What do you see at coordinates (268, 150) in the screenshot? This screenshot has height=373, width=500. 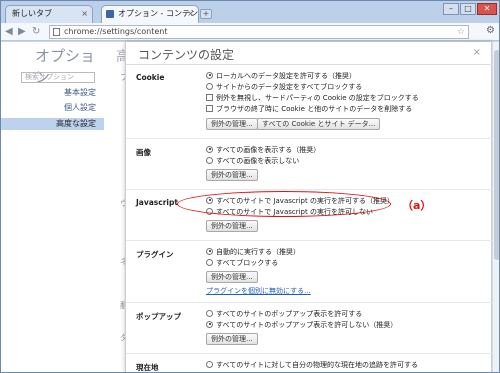 I see `option-label: すべての画像を表示する（推奨）` at bounding box center [268, 150].